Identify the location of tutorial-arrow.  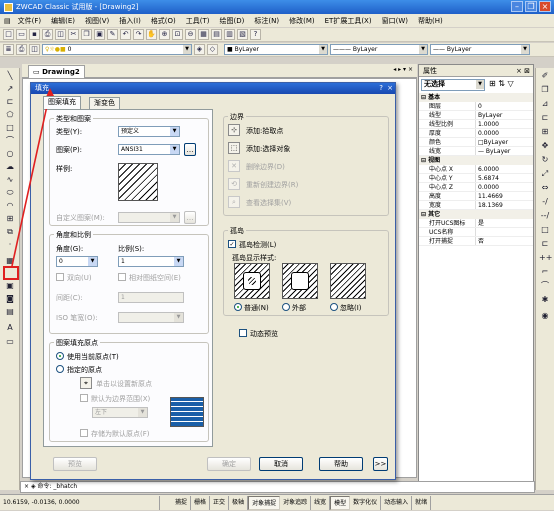
(32, 177).